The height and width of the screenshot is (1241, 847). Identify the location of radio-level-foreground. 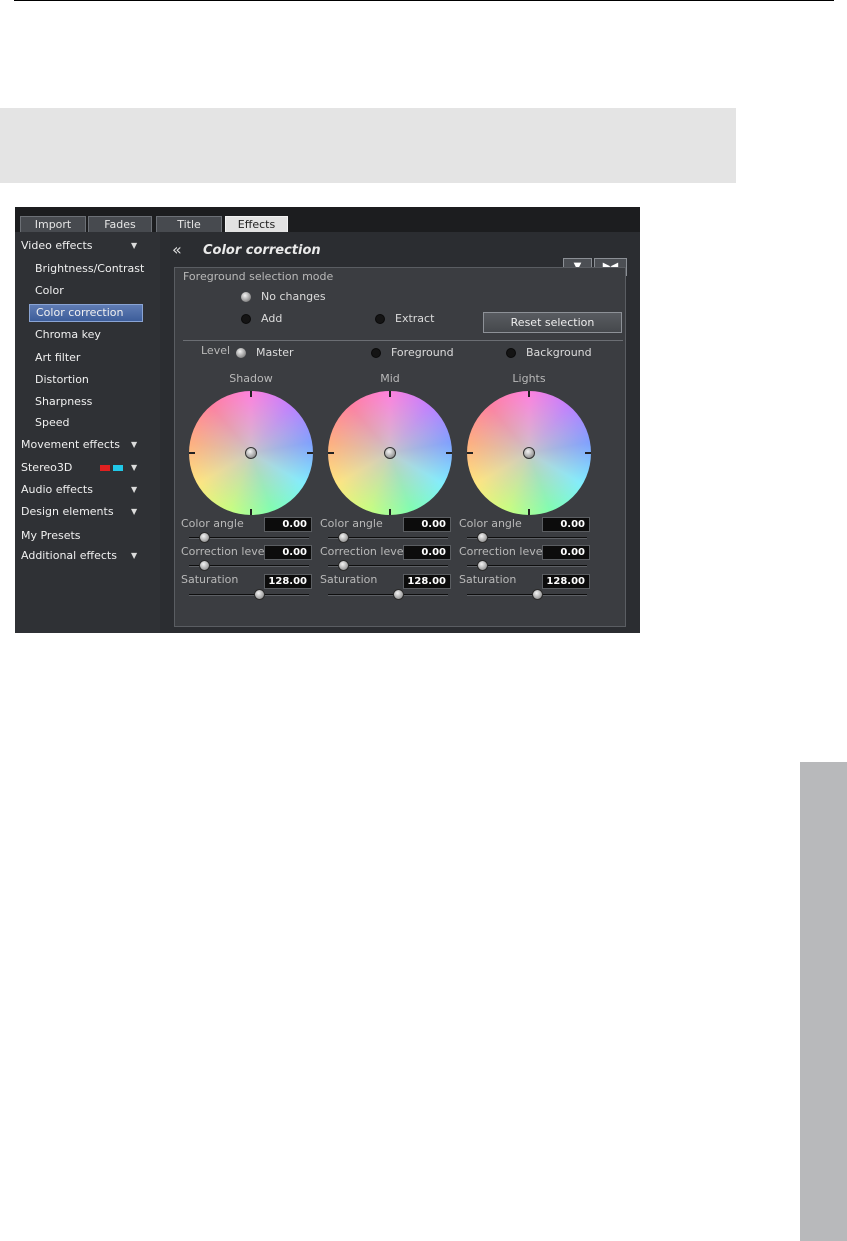
(376, 353).